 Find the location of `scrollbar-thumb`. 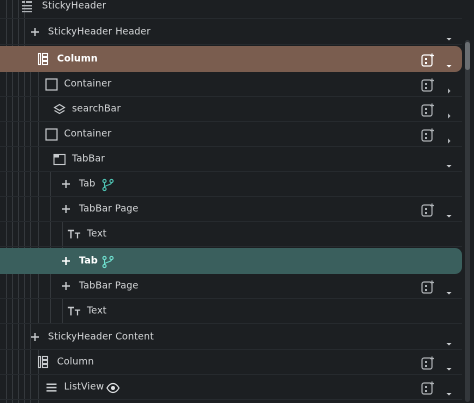

scrollbar-thumb is located at coordinates (467, 56).